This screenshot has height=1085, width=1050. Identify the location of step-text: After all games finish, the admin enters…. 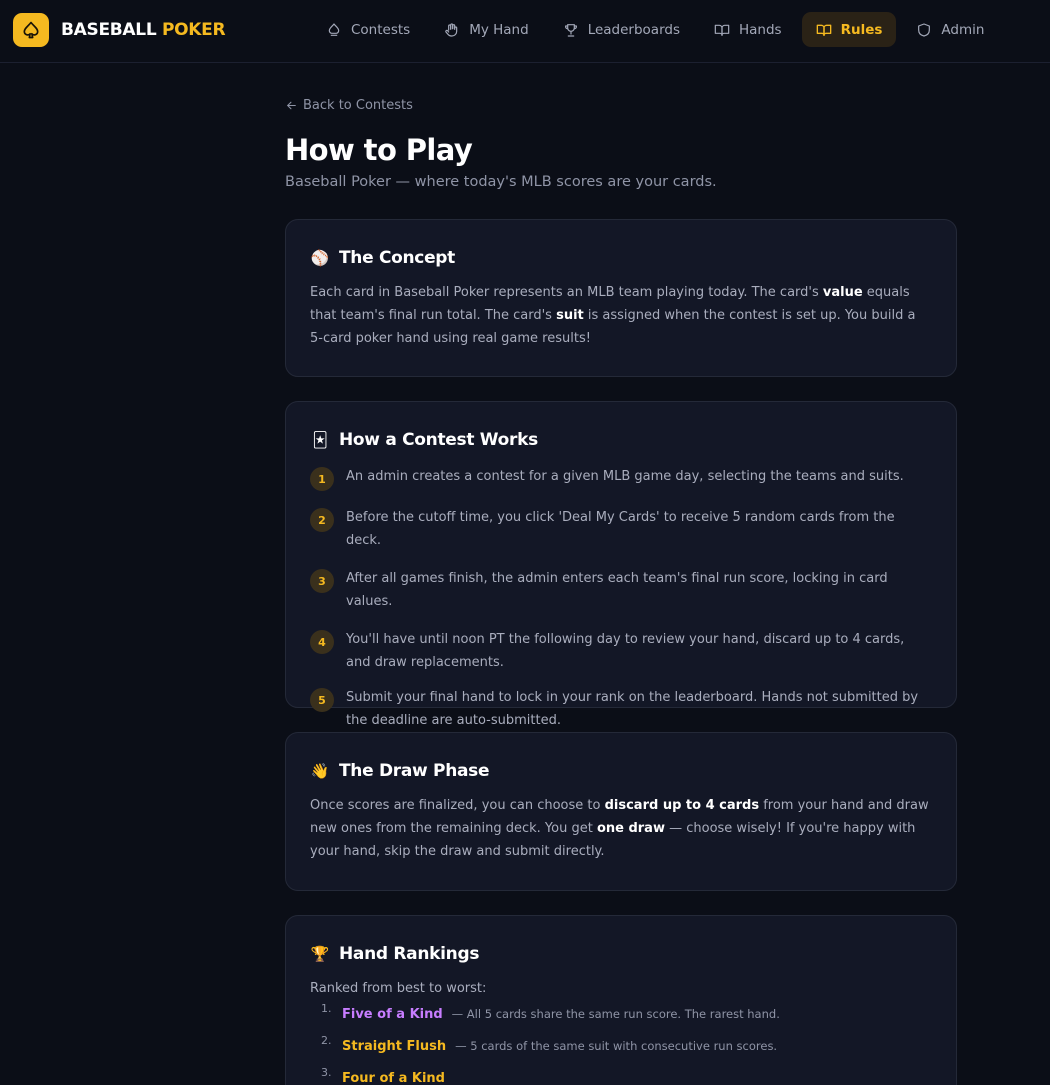
(617, 590).